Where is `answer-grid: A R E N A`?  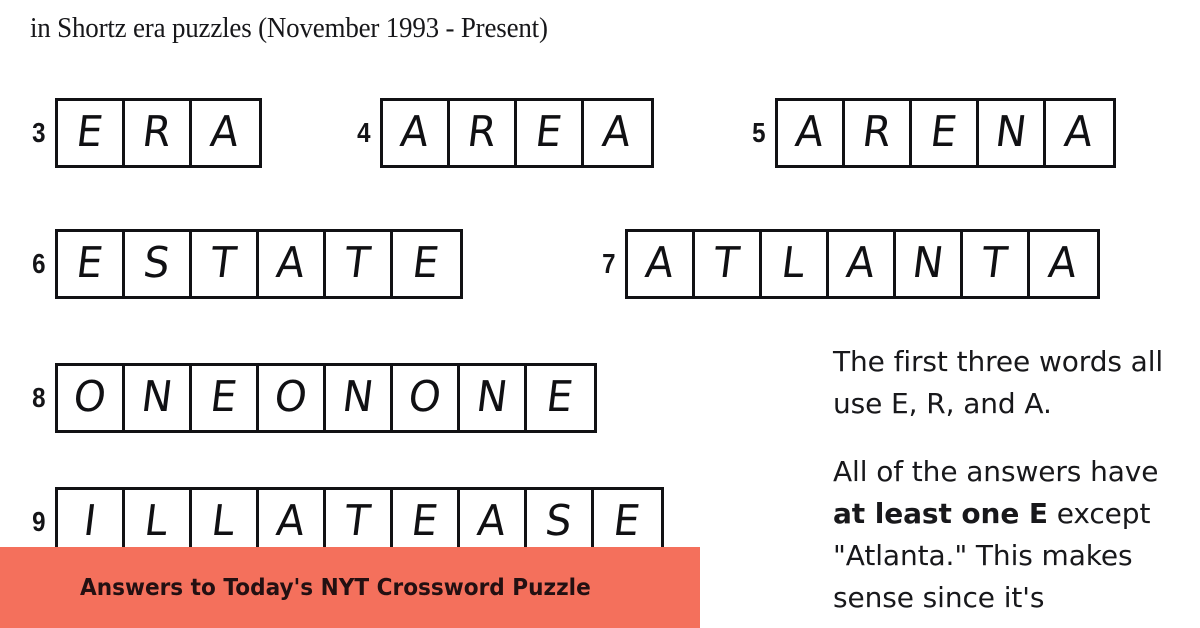 answer-grid: A R E N A is located at coordinates (945, 133).